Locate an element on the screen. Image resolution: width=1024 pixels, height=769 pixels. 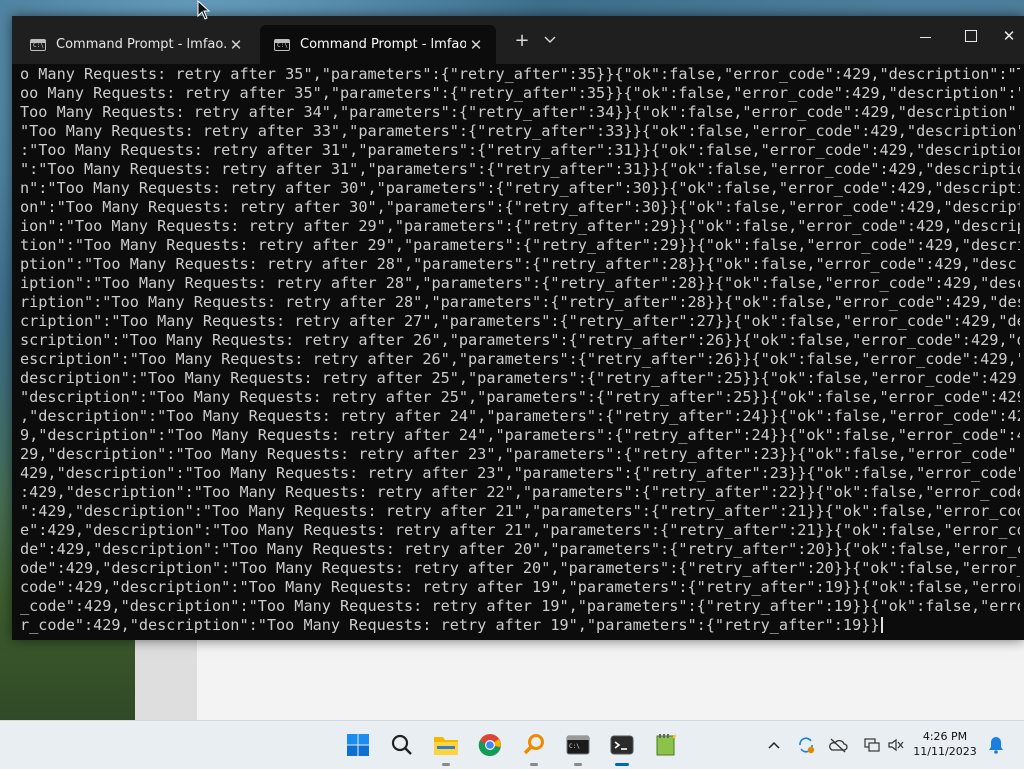
tab-lmfao2-bat: C:\ Command Prompt - lmfao2.bat ✕ is located at coordinates (378, 44).